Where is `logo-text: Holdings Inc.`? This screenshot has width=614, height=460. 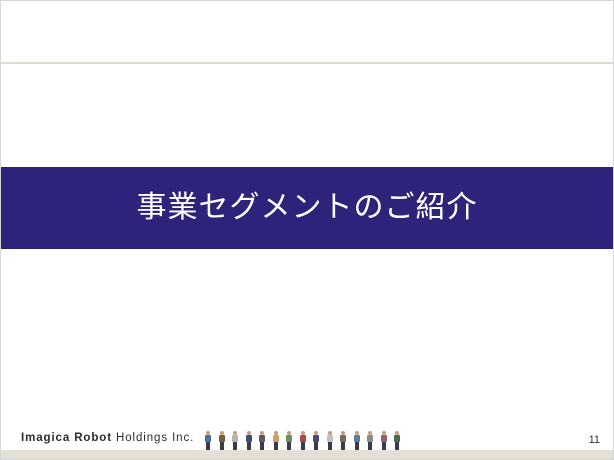
logo-text: Holdings Inc. is located at coordinates (153, 438).